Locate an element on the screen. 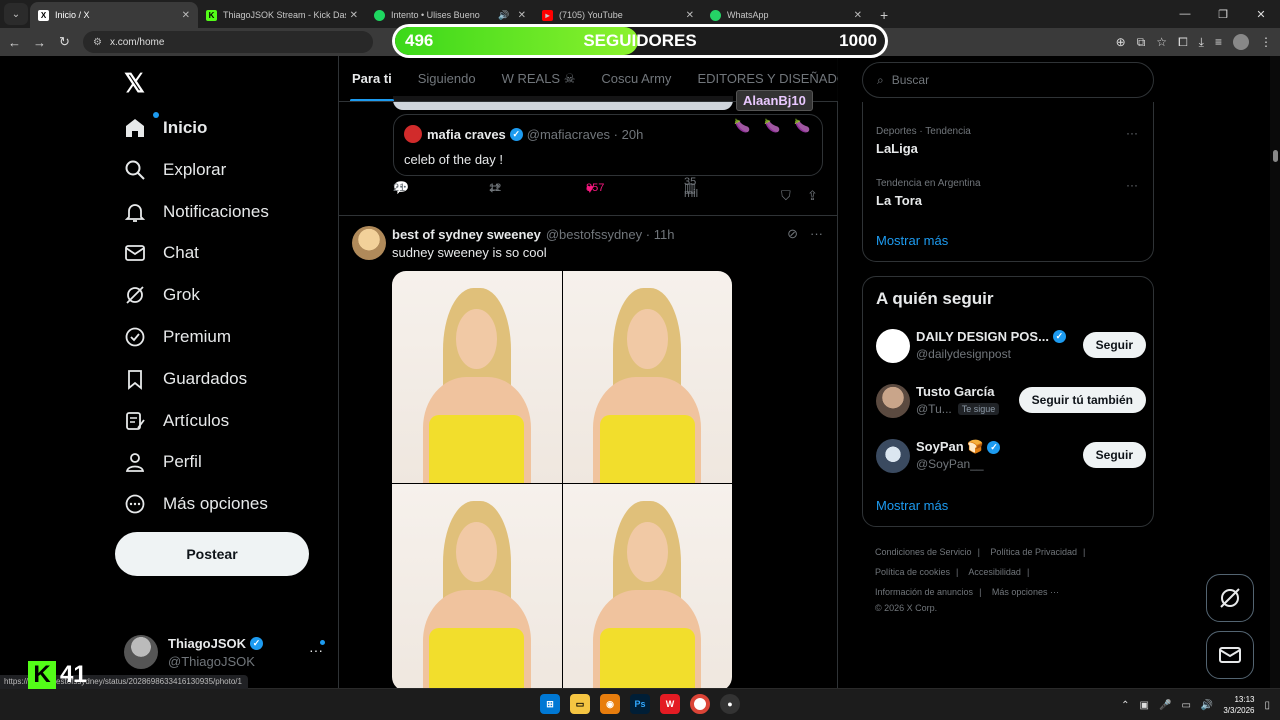 The image size is (1280, 720). close-window-icon: ✕ is located at coordinates (1261, 14).